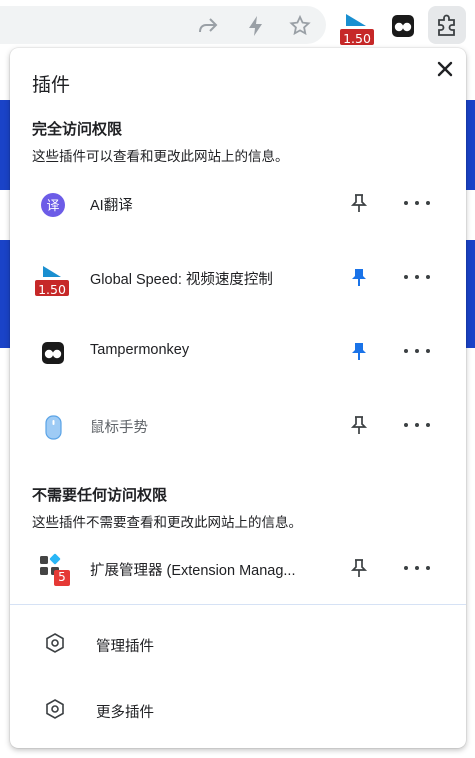  What do you see at coordinates (100, 495) in the screenshot?
I see `no-access-heading: 不需要任何访问权限` at bounding box center [100, 495].